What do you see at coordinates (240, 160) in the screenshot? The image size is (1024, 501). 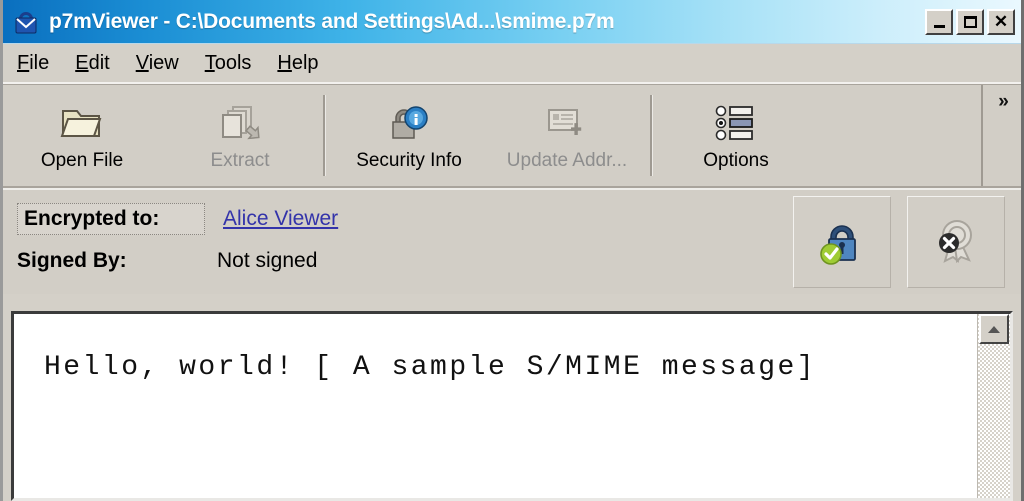 I see `toolbar-label-extract: Extract` at bounding box center [240, 160].